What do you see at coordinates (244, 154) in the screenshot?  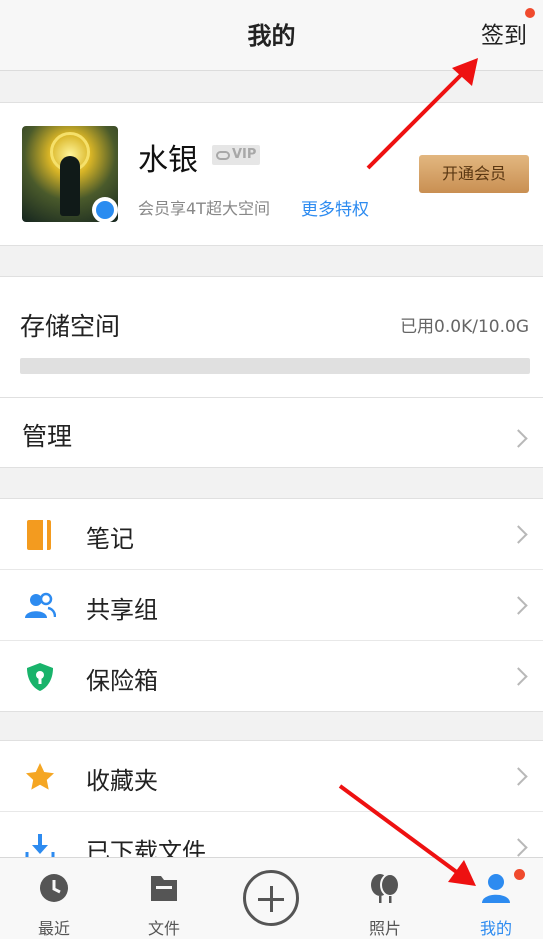 I see `vip-badge-label: VIP` at bounding box center [244, 154].